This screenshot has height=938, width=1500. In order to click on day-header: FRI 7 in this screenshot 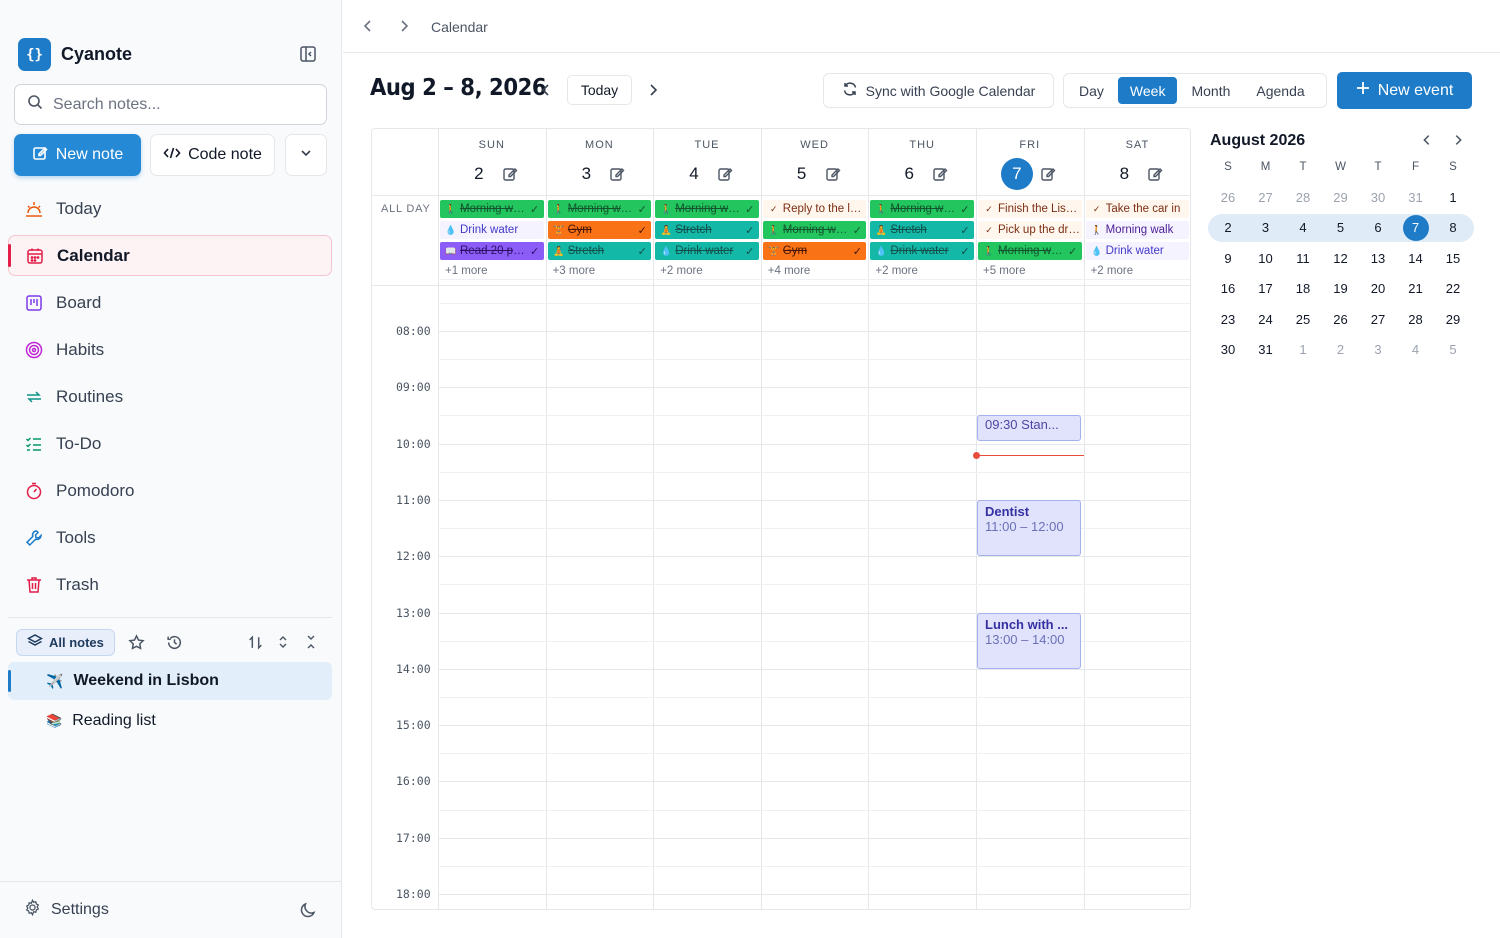, I will do `click(1030, 162)`.